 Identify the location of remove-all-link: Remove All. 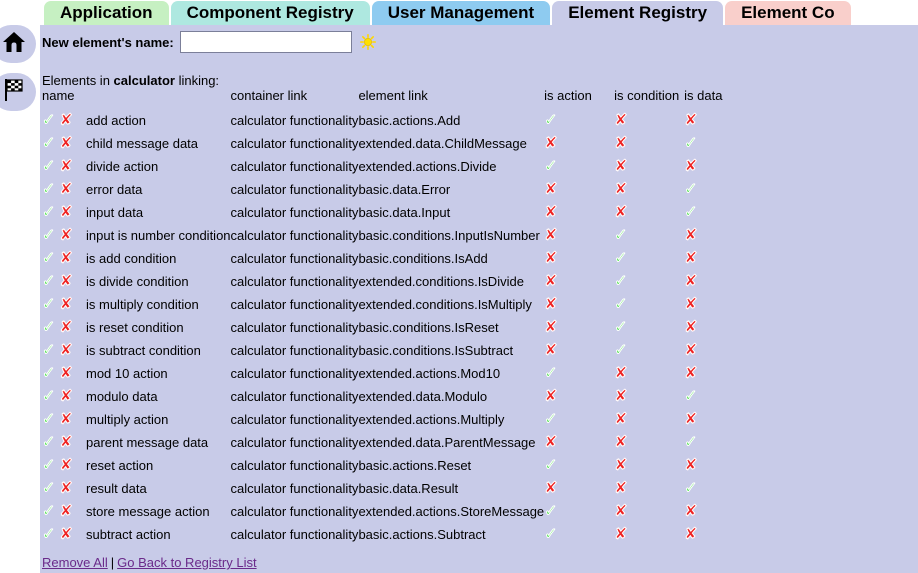
(75, 562).